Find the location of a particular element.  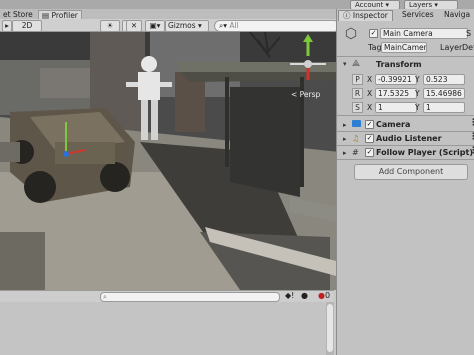

rotation-label: R is located at coordinates (357, 93).